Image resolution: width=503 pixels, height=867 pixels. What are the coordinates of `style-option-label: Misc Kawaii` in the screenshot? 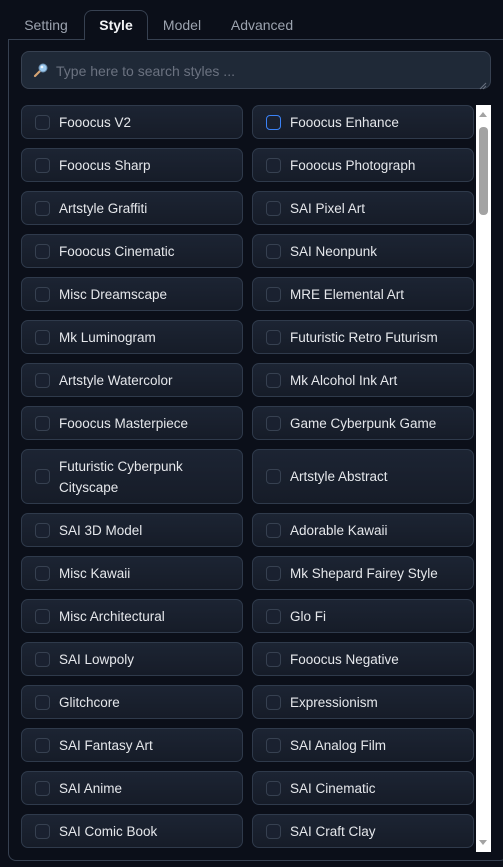 It's located at (95, 573).